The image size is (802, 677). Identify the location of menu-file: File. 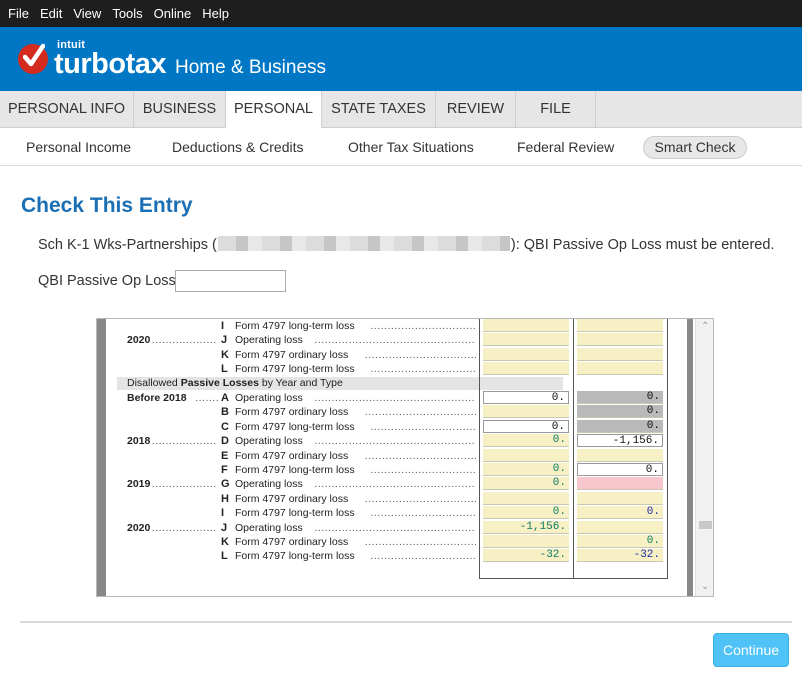
(20, 13).